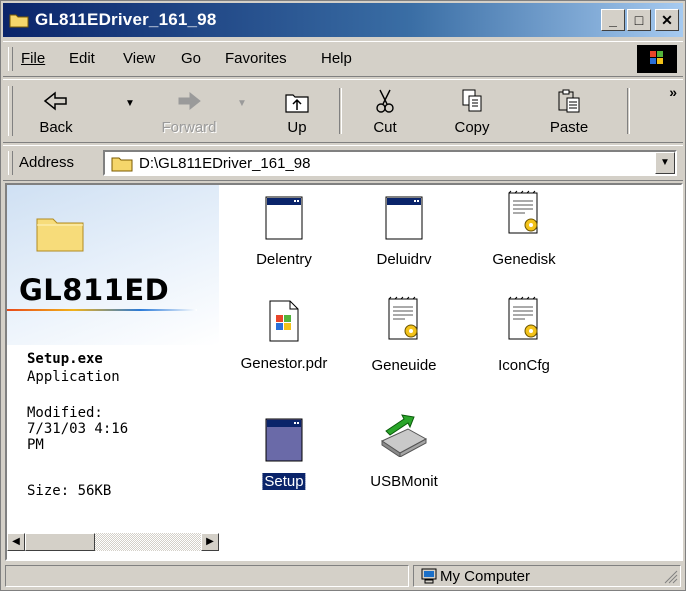  Describe the element at coordinates (126, 19) in the screenshot. I see `window-title: GL811EDriver_161_98` at that location.